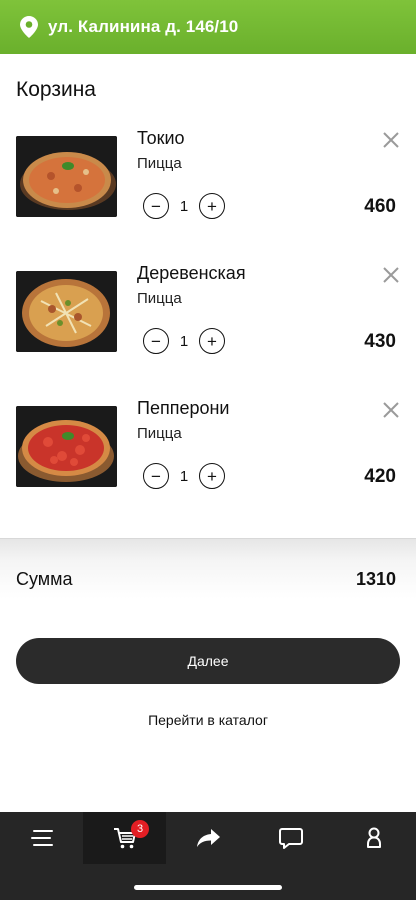 The width and height of the screenshot is (416, 900). What do you see at coordinates (208, 661) in the screenshot?
I see `next-button: Далее` at bounding box center [208, 661].